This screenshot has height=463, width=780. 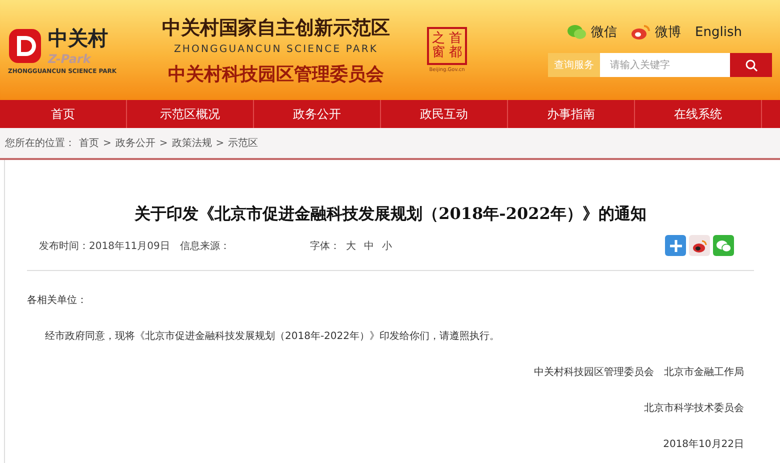 I want to click on search-icon, so click(x=751, y=65).